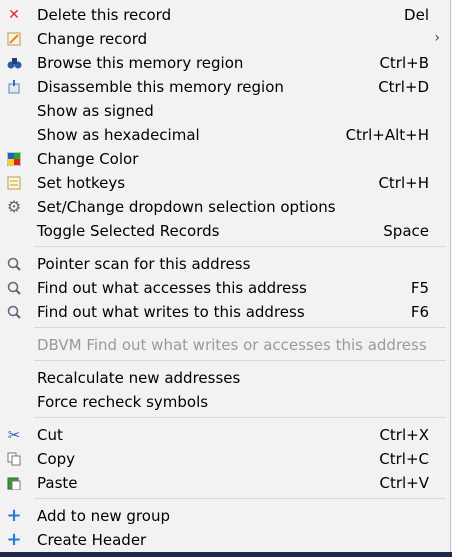 Image resolution: width=452 pixels, height=557 pixels. I want to click on copy-icon, so click(14, 459).